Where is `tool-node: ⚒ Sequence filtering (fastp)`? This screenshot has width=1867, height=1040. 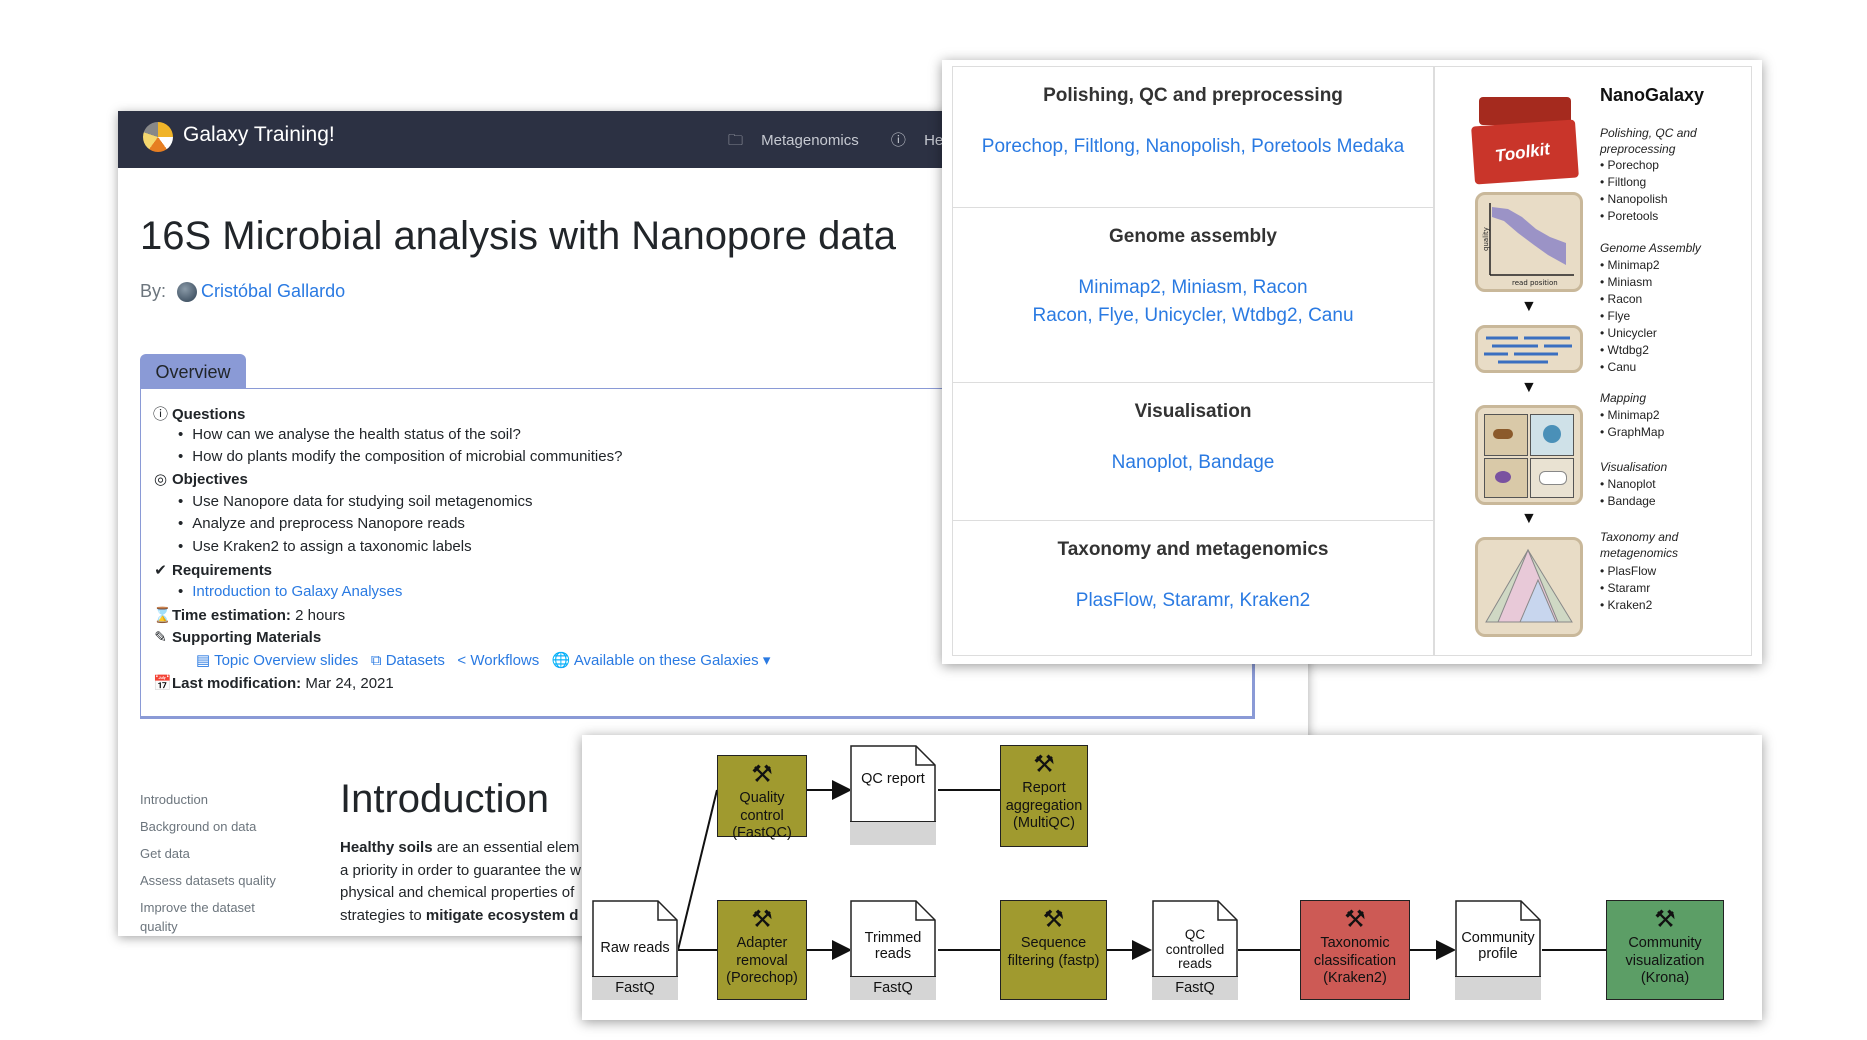 tool-node: ⚒ Sequence filtering (fastp) is located at coordinates (1053, 950).